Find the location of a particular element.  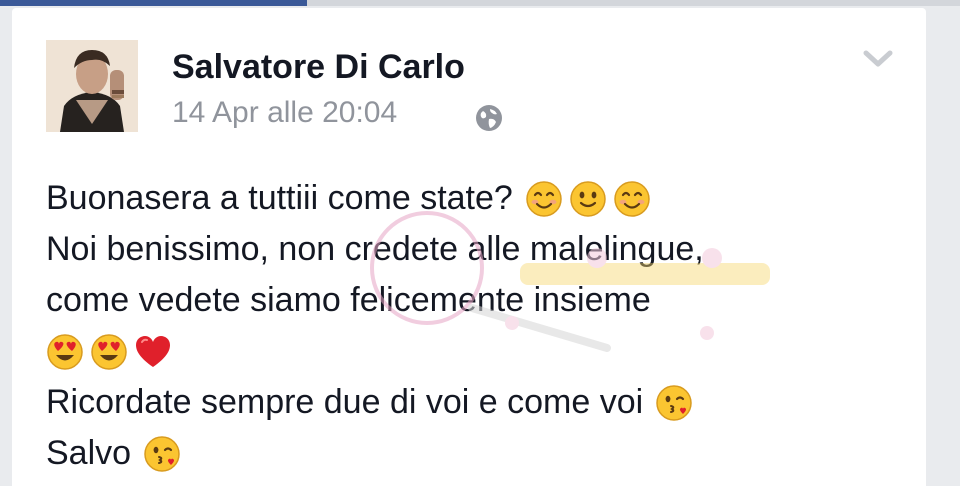

top-bar-highlight is located at coordinates (153, 3).